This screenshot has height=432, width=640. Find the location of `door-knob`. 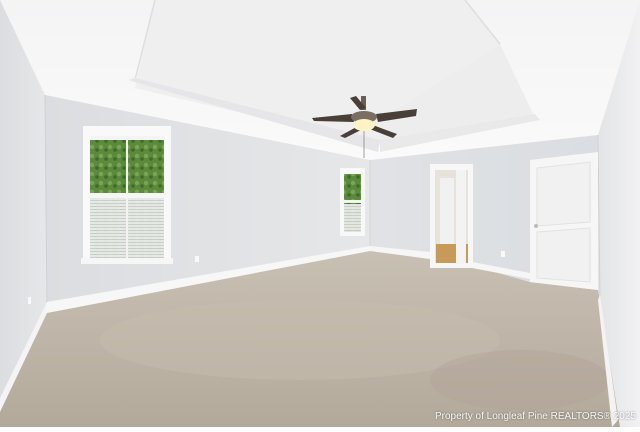

door-knob is located at coordinates (536, 226).